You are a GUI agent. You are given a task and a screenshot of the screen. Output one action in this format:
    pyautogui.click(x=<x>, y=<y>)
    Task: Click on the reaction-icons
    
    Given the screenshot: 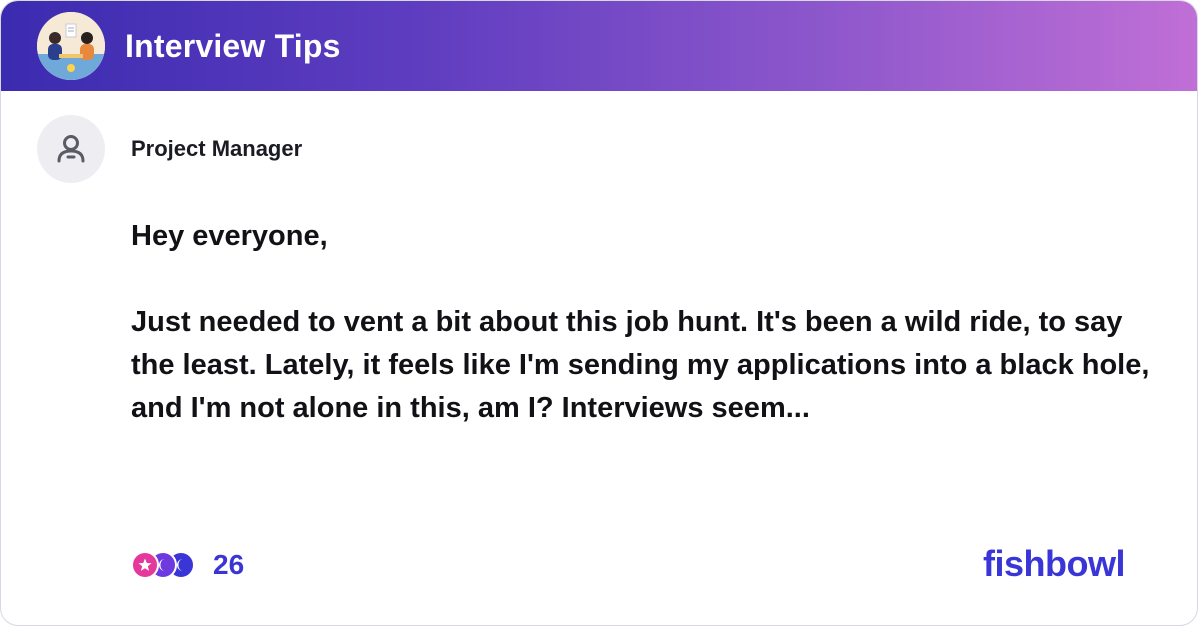 What is the action you would take?
    pyautogui.click(x=164, y=565)
    